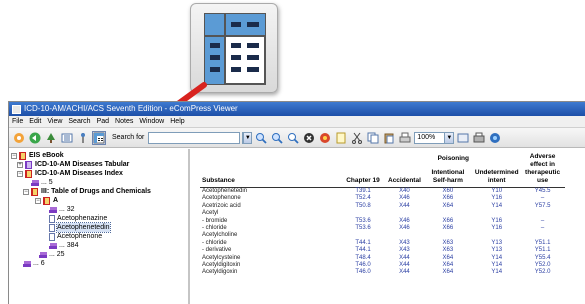 The height and width of the screenshot is (304, 585). Describe the element at coordinates (35, 121) in the screenshot. I see `menu-edit: Edit` at that location.